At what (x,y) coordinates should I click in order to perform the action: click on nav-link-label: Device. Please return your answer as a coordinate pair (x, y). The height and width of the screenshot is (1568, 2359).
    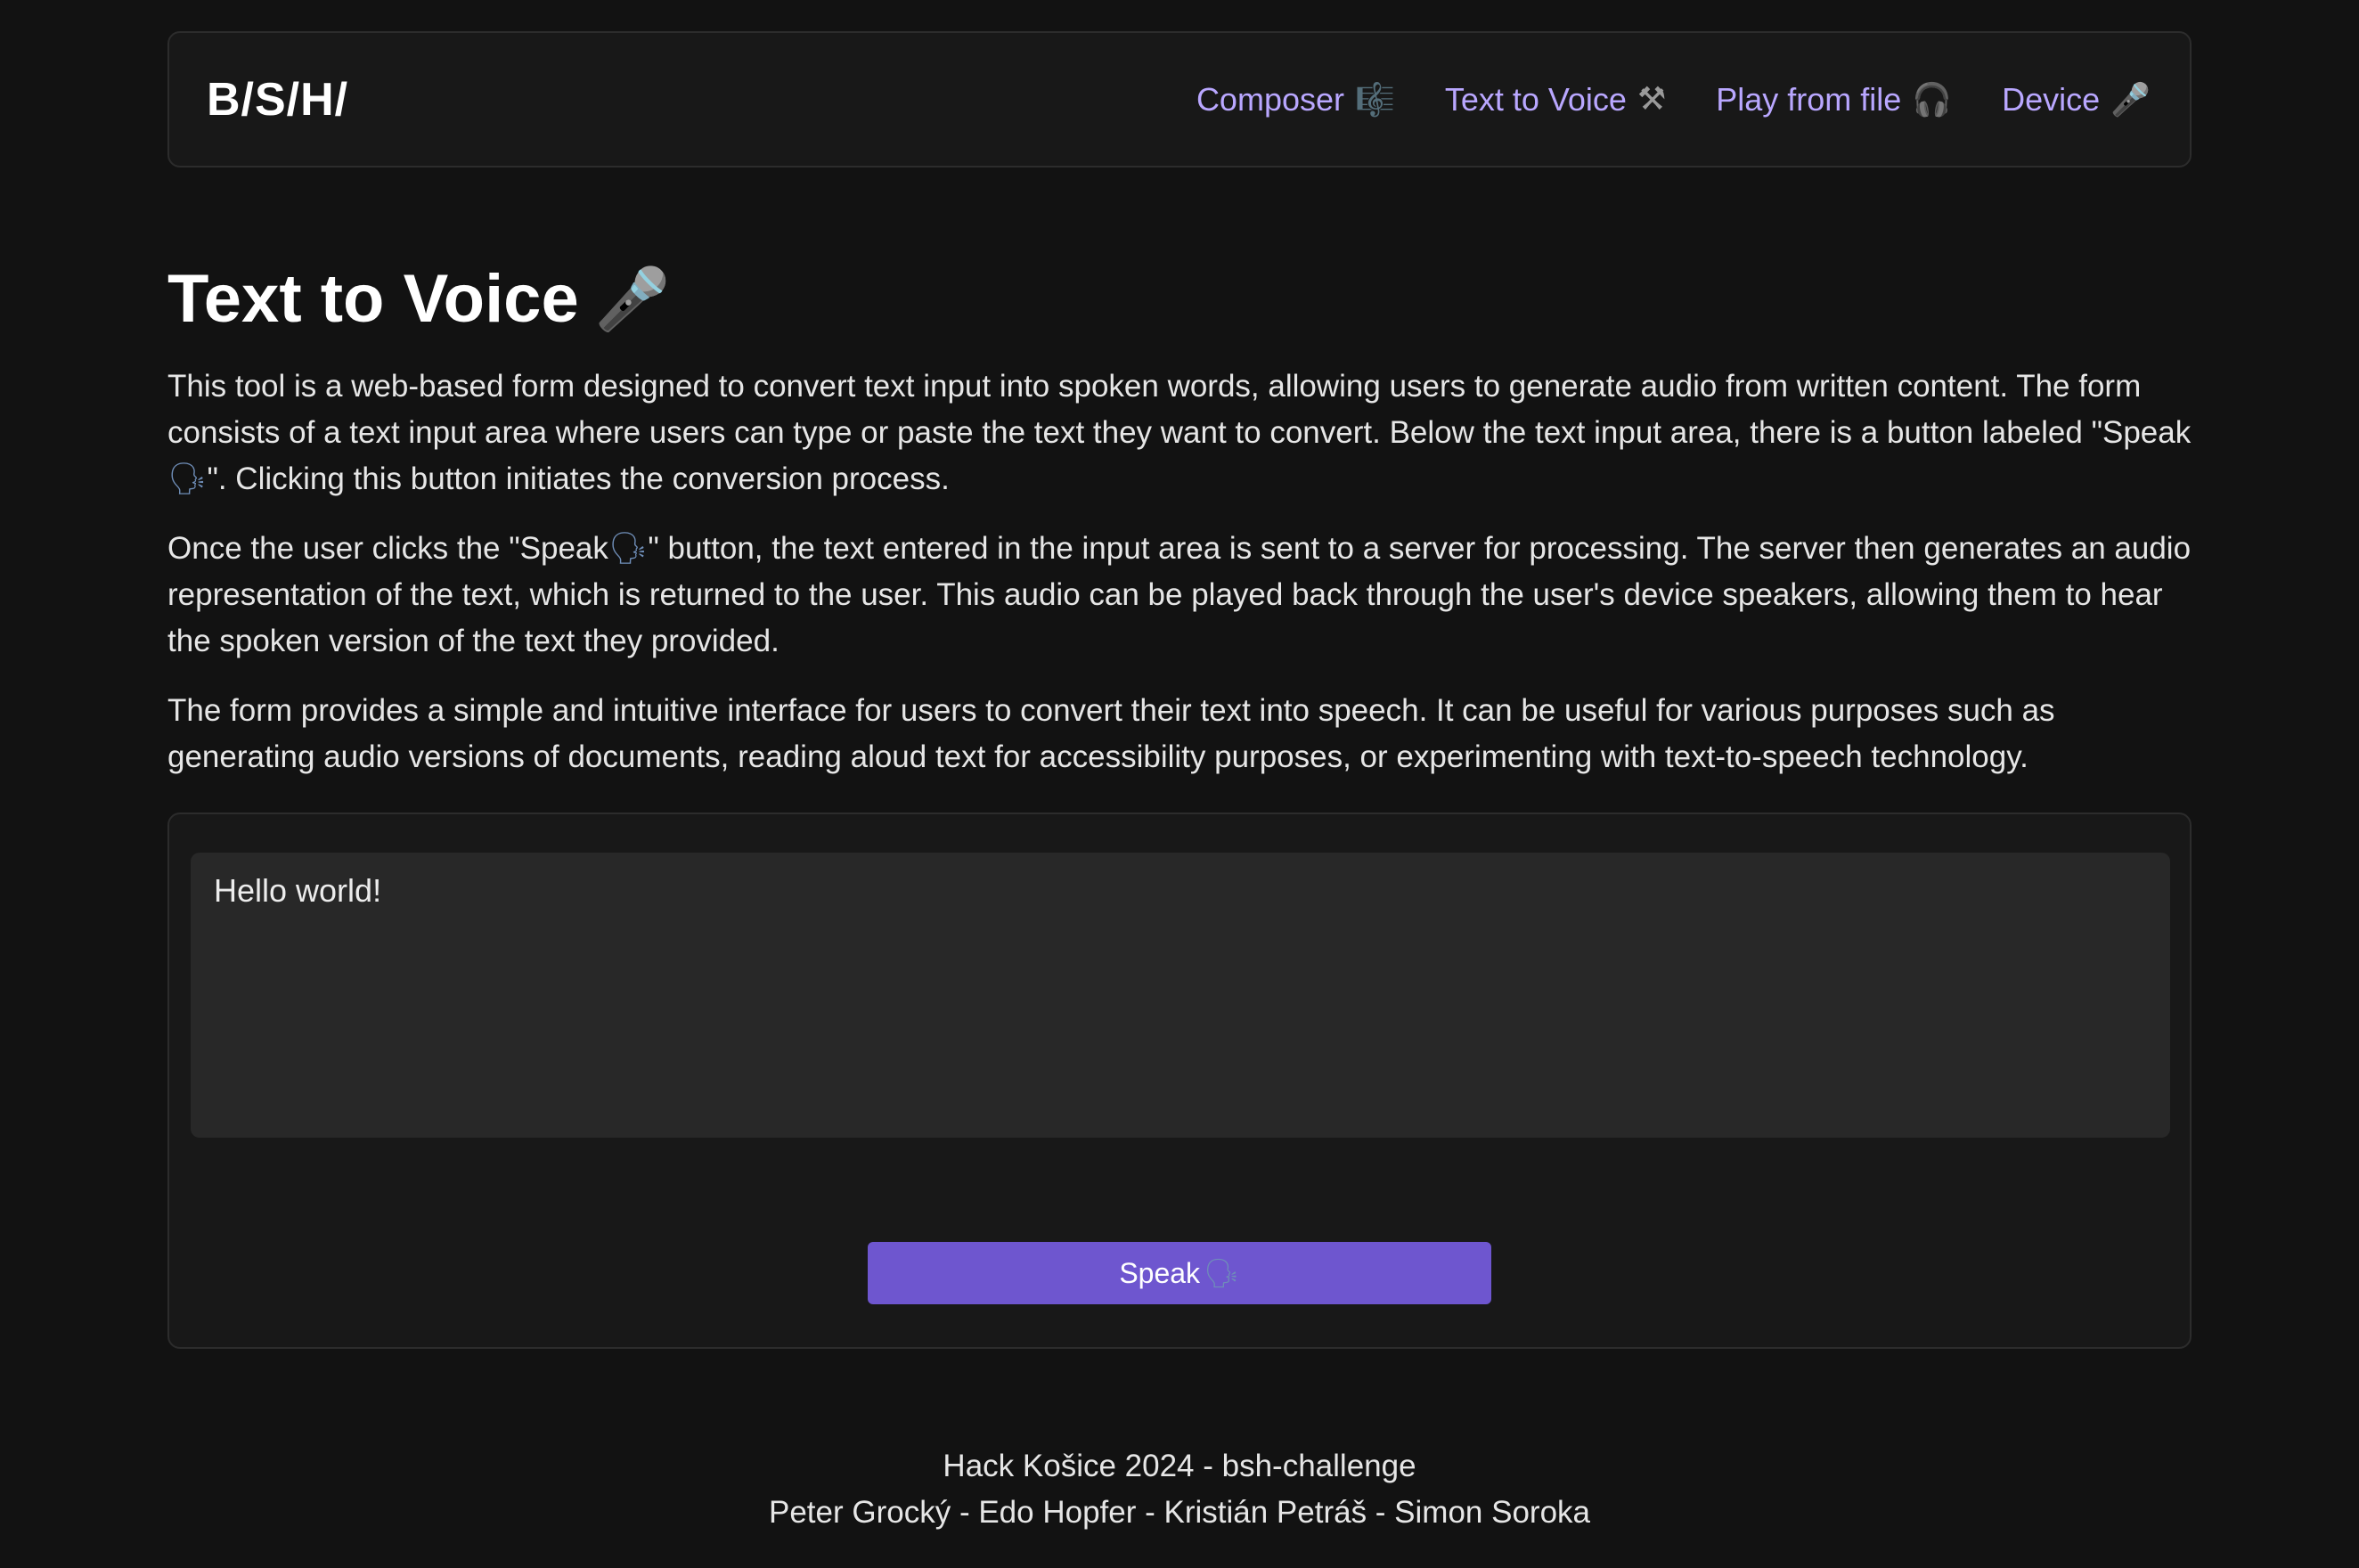
    Looking at the image, I should click on (2051, 99).